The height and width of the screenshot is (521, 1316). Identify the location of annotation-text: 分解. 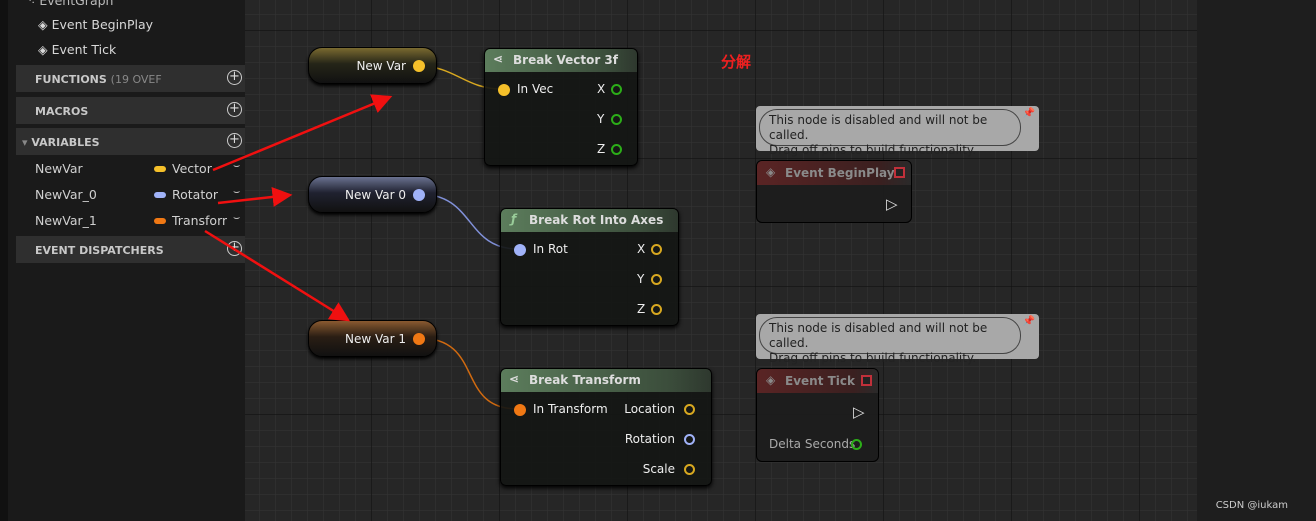
(736, 62).